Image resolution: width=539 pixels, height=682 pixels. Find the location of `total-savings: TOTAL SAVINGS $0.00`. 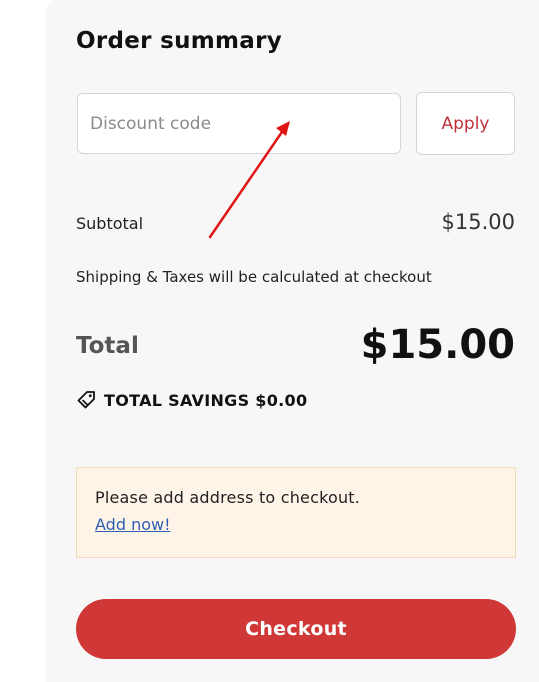

total-savings: TOTAL SAVINGS $0.00 is located at coordinates (191, 400).